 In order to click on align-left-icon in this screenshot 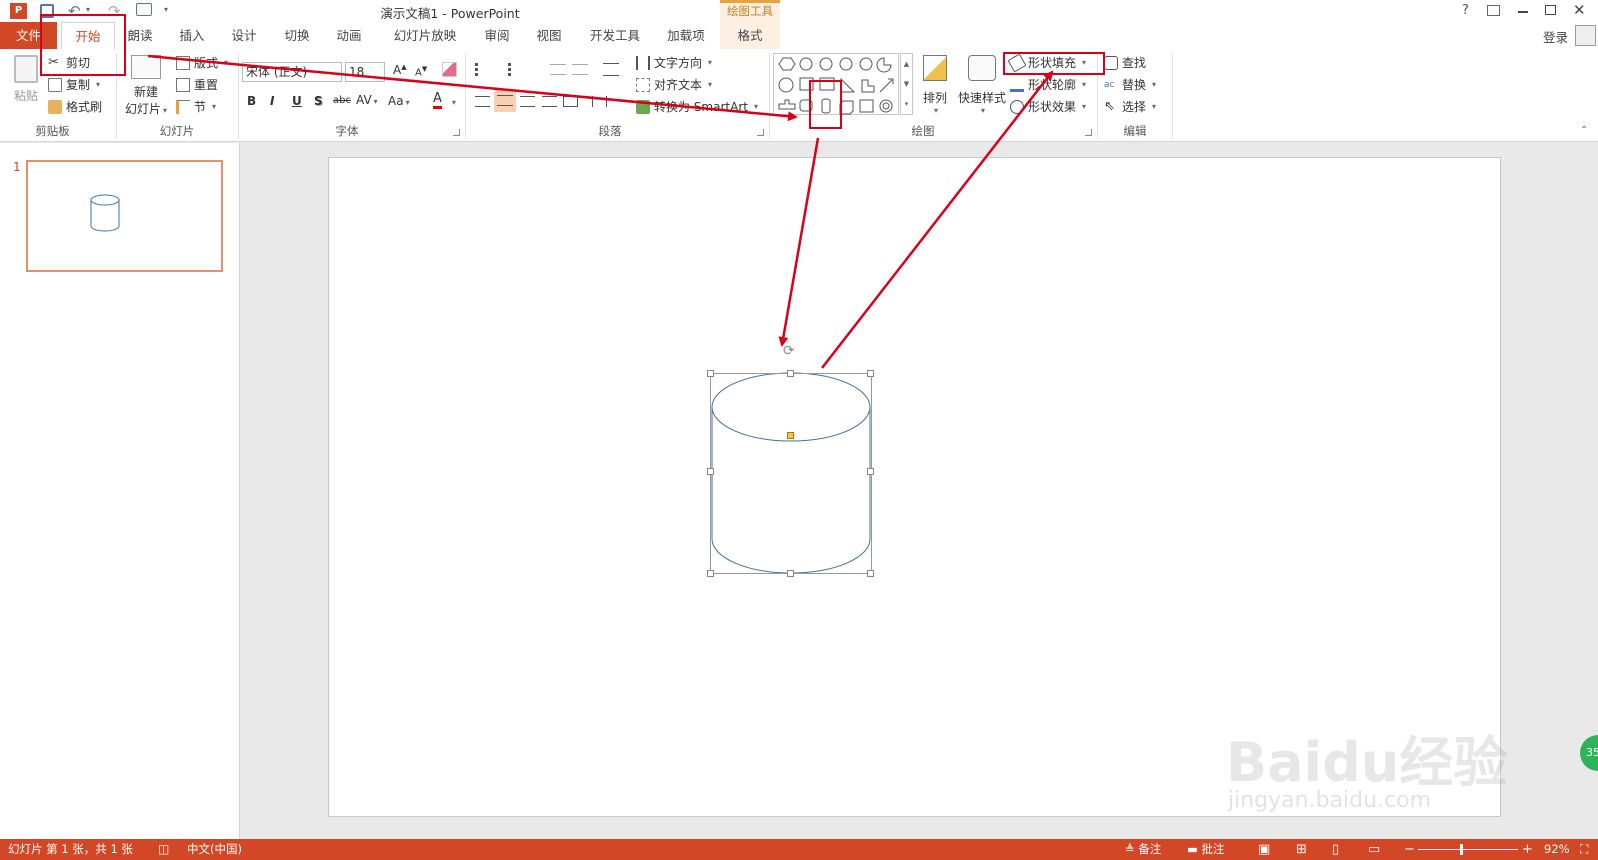, I will do `click(482, 101)`.